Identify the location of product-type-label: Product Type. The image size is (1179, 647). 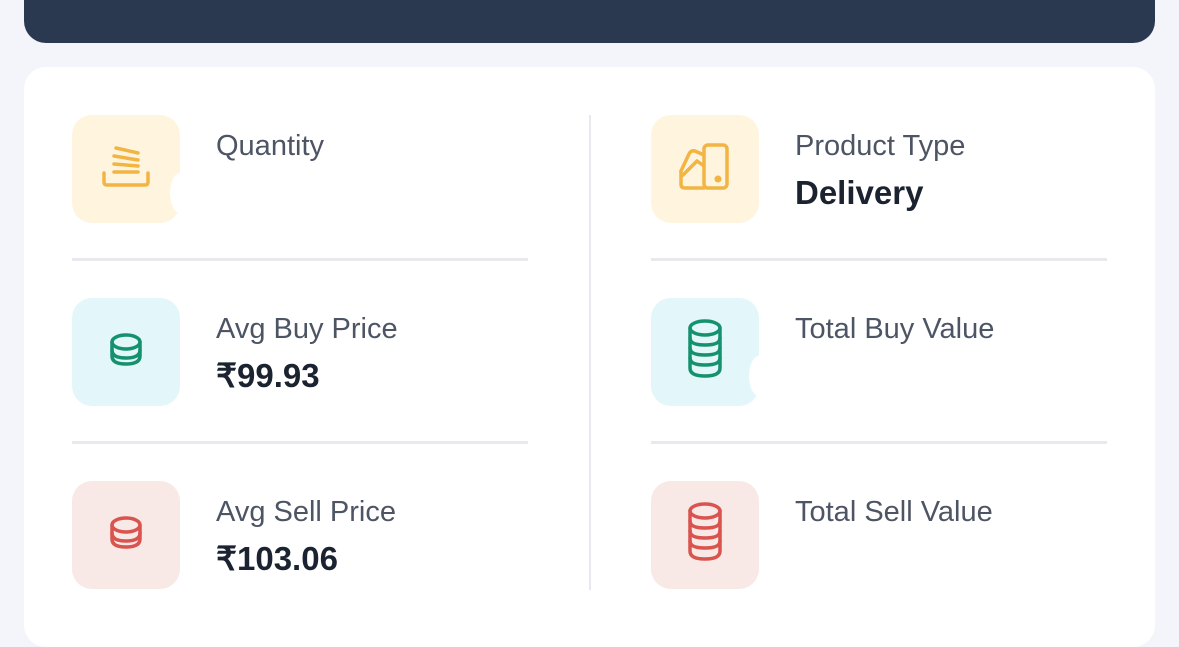
(880, 146).